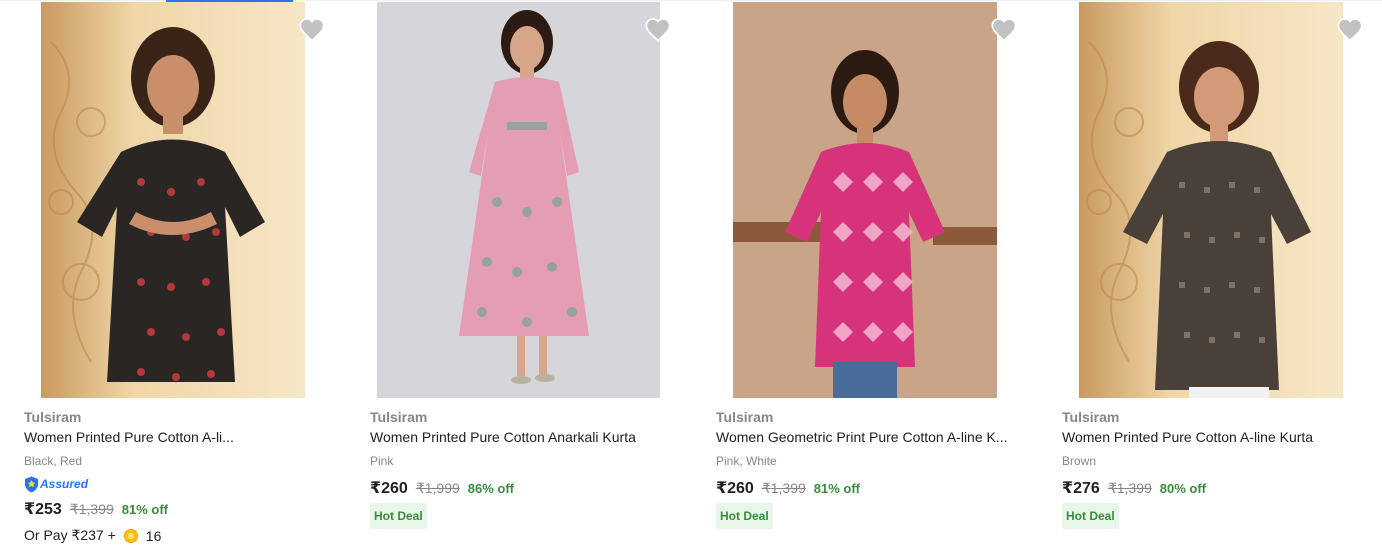  Describe the element at coordinates (53, 461) in the screenshot. I see `product-color: Black, Red` at that location.